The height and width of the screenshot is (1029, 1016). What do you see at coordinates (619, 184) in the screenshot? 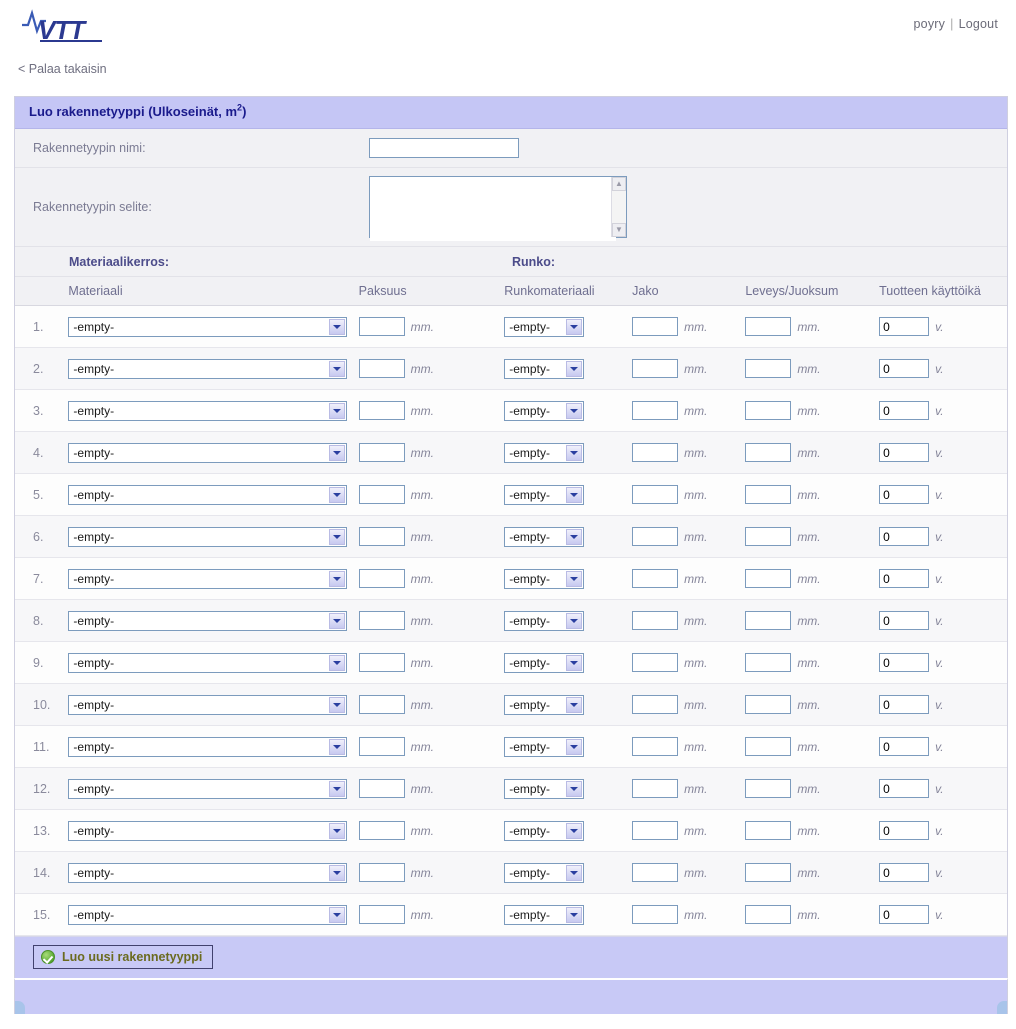
I see `scroll-up-icon: ▲` at bounding box center [619, 184].